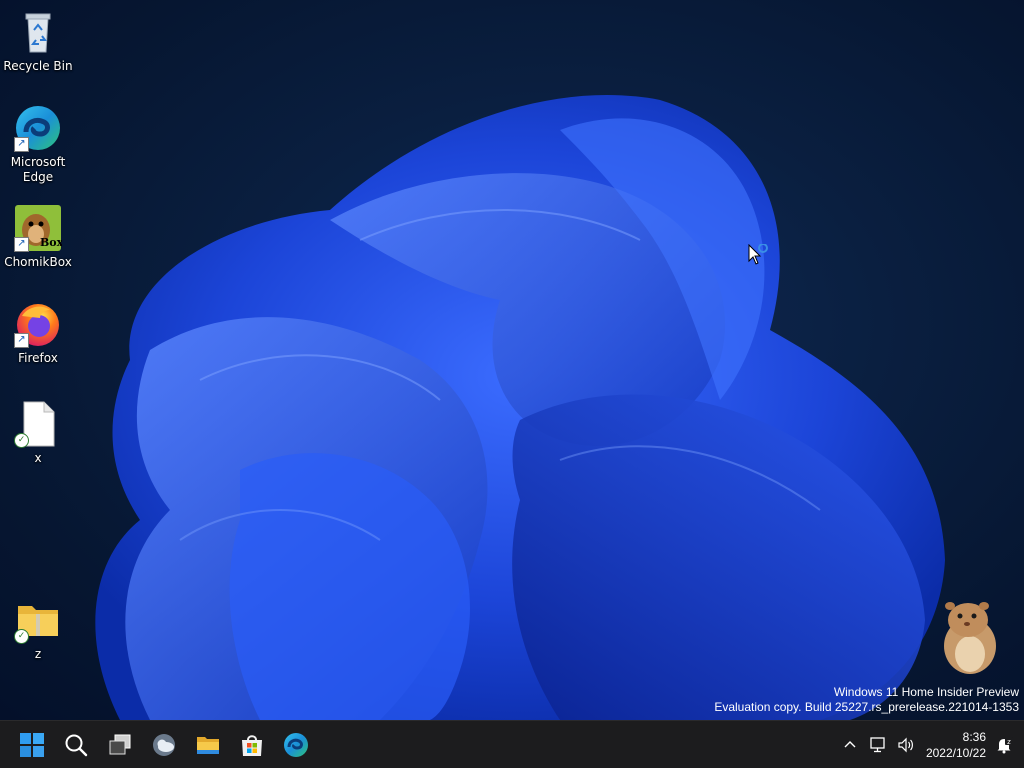 The image size is (1024, 769). Describe the element at coordinates (38, 32) in the screenshot. I see `recycle-bin-icon` at that location.